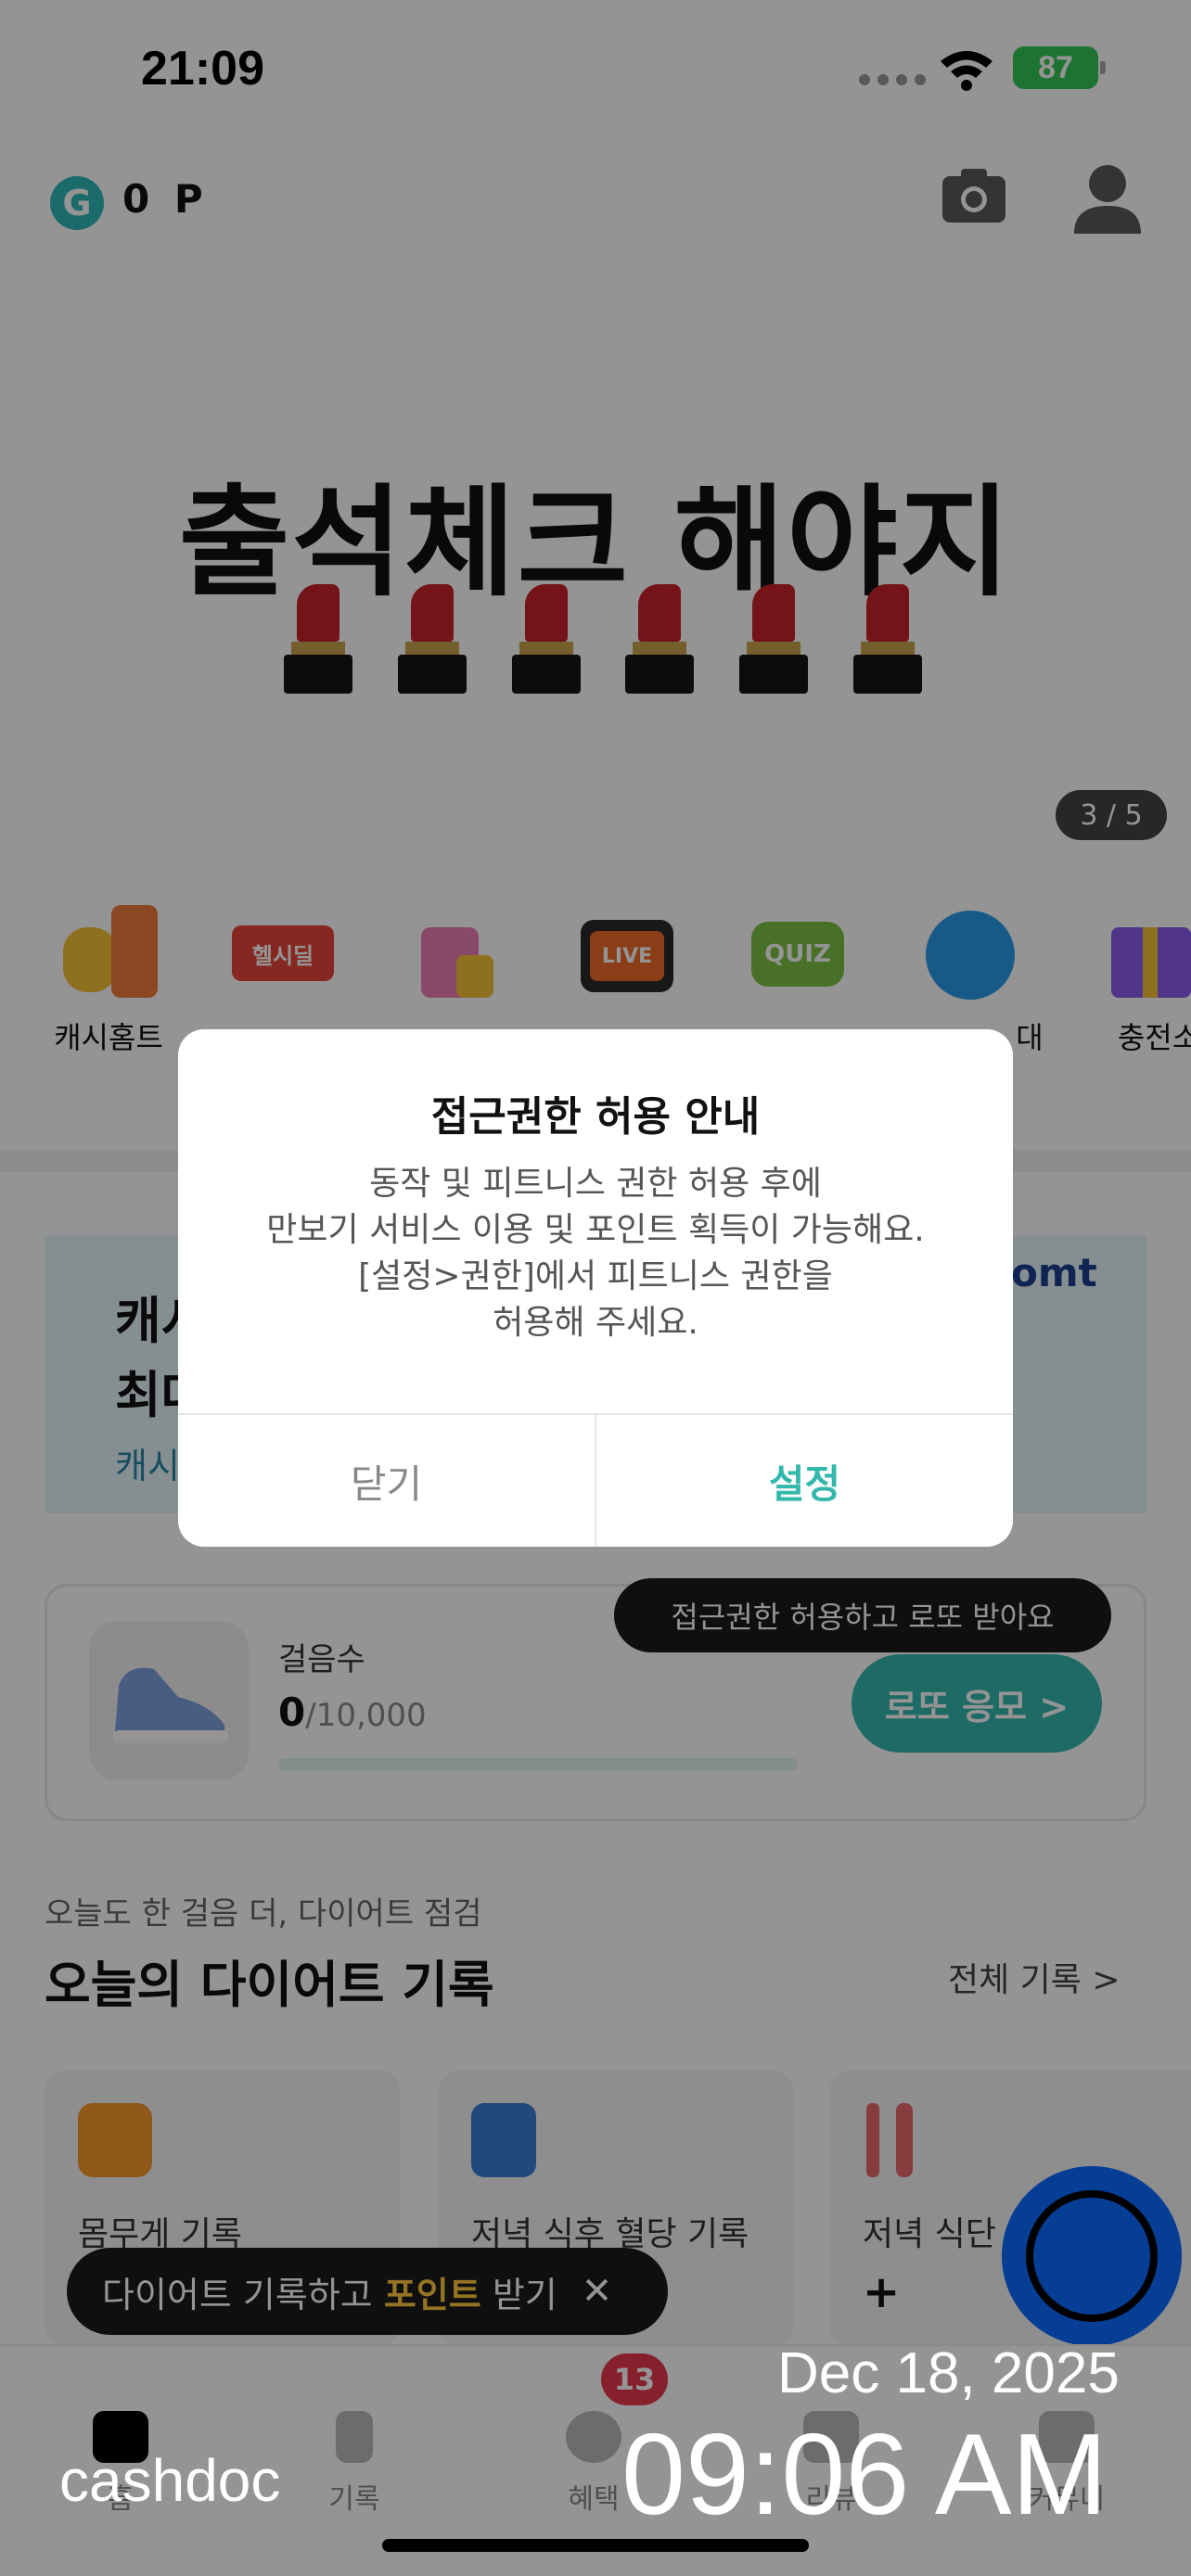 The height and width of the screenshot is (2576, 1191). I want to click on watermark-brand-logo: cashdoc, so click(170, 2480).